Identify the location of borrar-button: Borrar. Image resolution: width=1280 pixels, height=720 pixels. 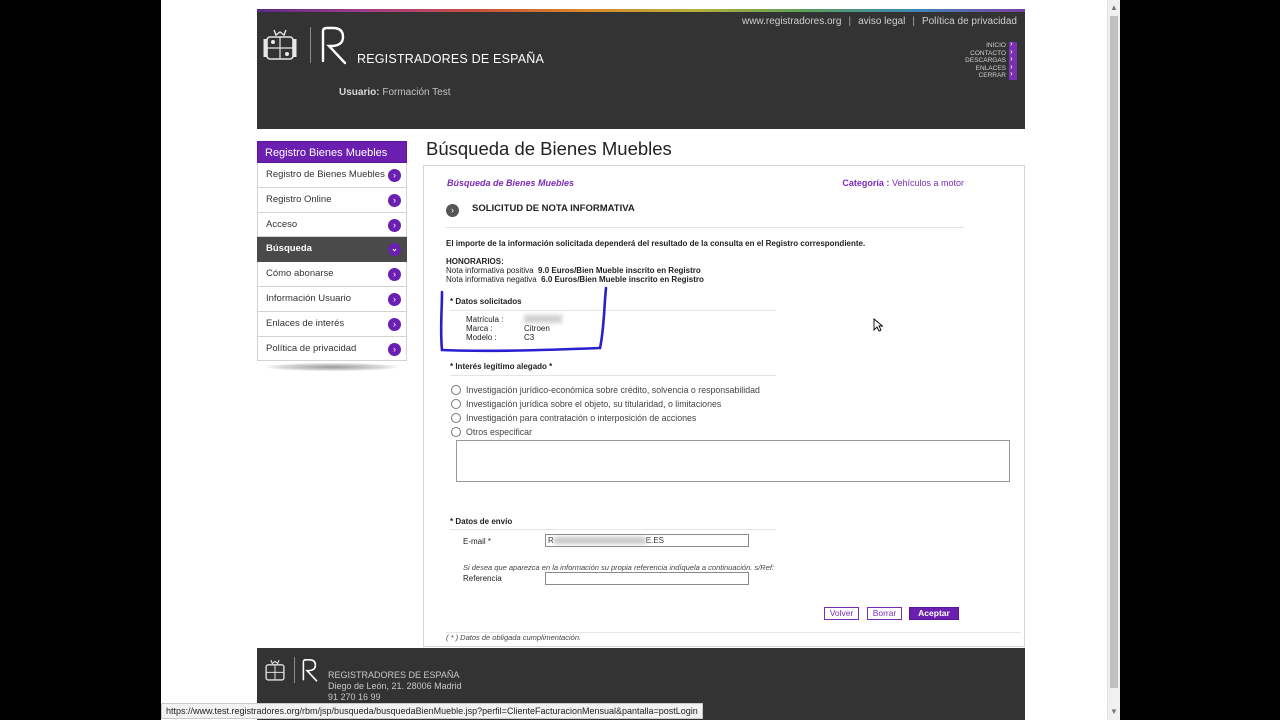
(884, 613).